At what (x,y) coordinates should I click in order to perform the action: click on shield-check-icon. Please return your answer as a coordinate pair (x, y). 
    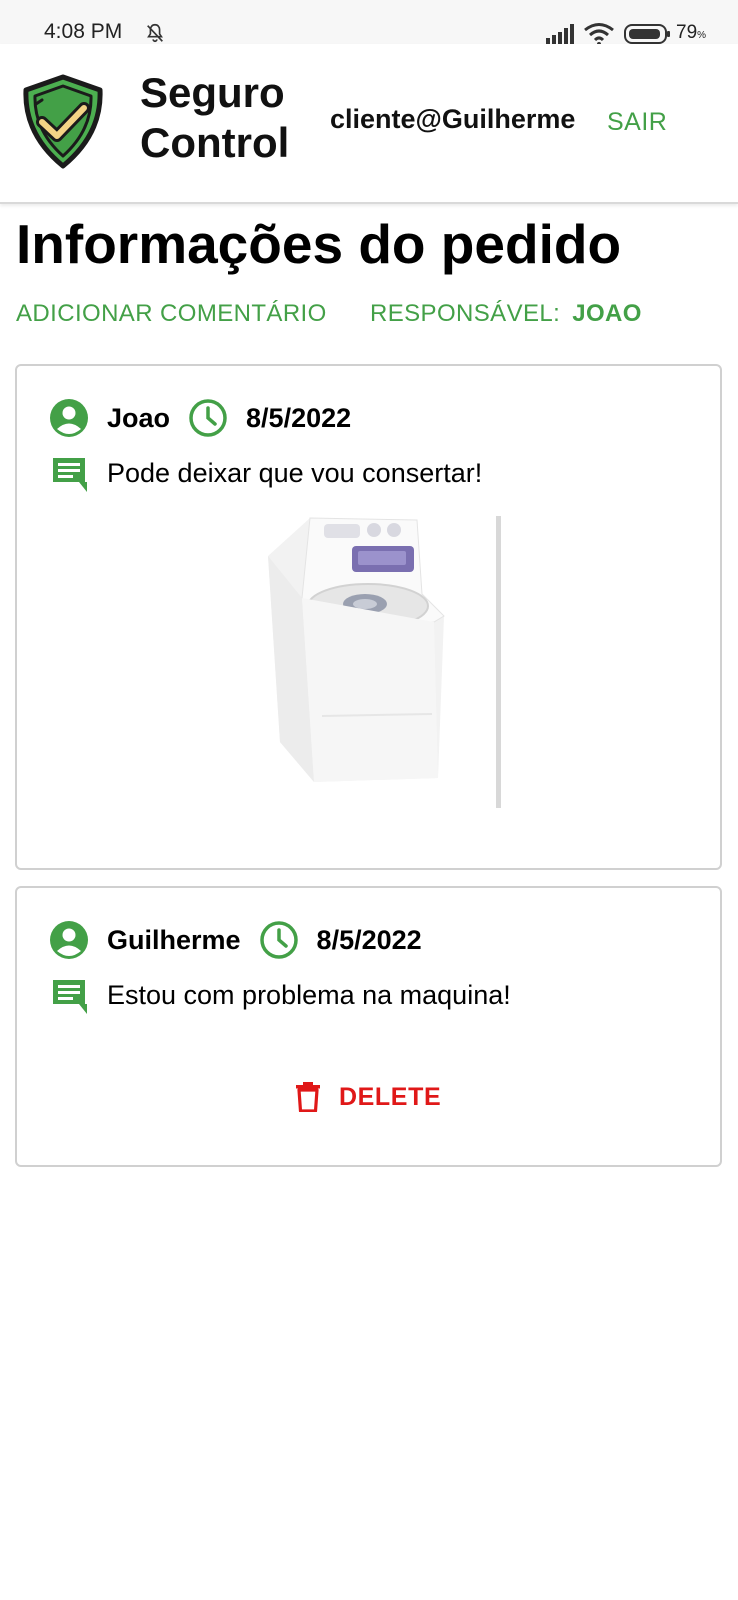
    Looking at the image, I should click on (63, 121).